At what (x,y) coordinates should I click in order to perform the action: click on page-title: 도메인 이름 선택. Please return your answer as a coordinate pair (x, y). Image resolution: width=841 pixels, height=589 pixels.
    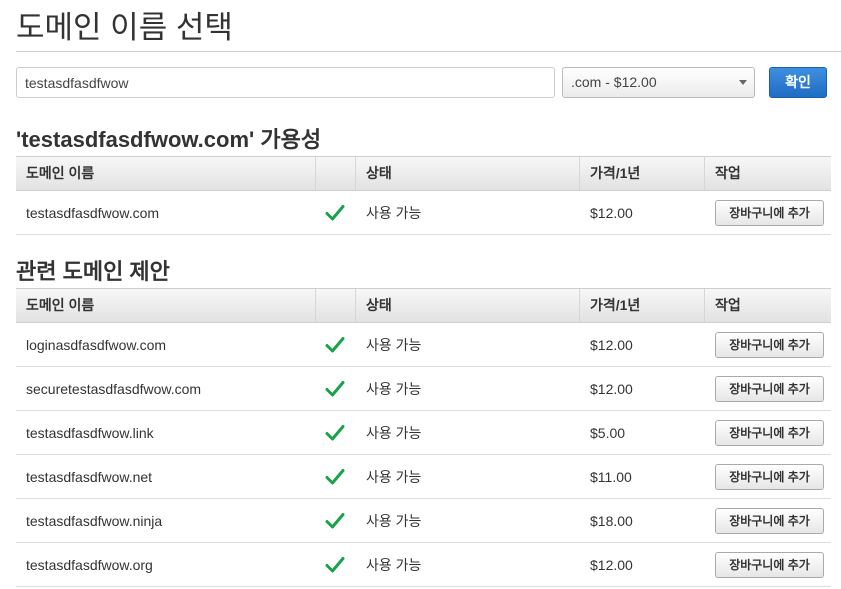
    Looking at the image, I should click on (124, 27).